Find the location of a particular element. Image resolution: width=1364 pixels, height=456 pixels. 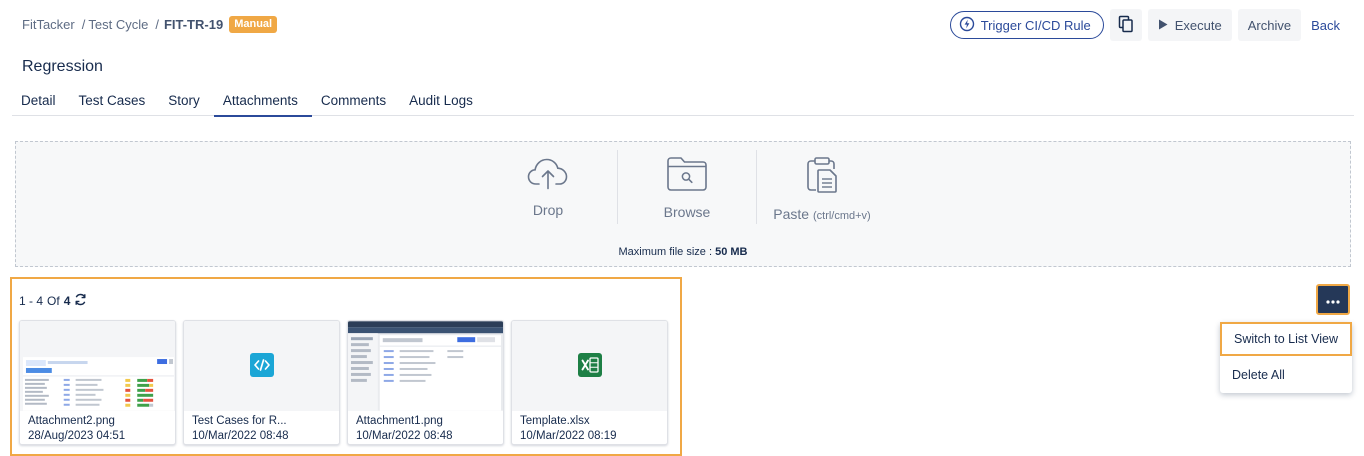

max-file-size-value: 50 MB is located at coordinates (731, 252).